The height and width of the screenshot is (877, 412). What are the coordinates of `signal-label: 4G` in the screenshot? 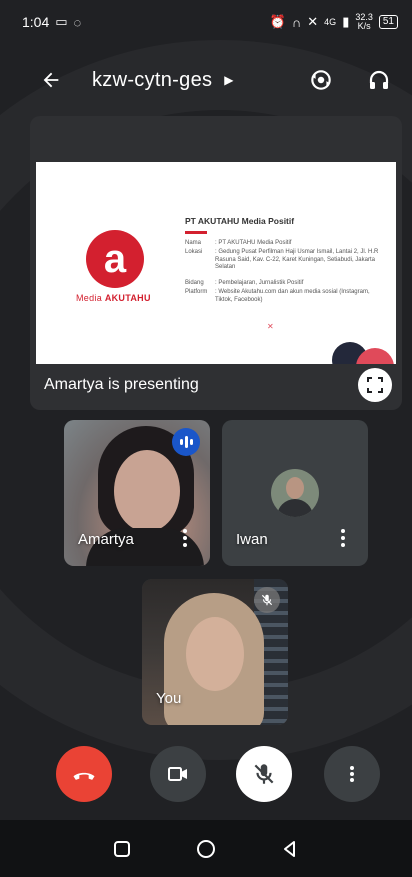 It's located at (330, 21).